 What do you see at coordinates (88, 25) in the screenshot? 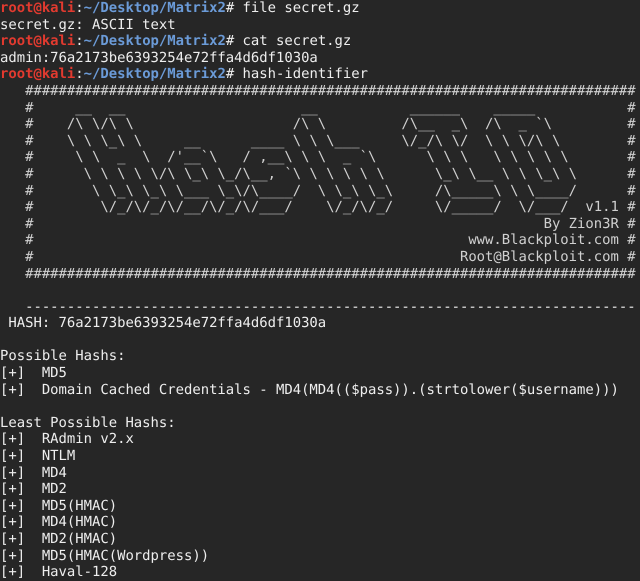
I see `output-line: secret.gz: ASCII text` at bounding box center [88, 25].